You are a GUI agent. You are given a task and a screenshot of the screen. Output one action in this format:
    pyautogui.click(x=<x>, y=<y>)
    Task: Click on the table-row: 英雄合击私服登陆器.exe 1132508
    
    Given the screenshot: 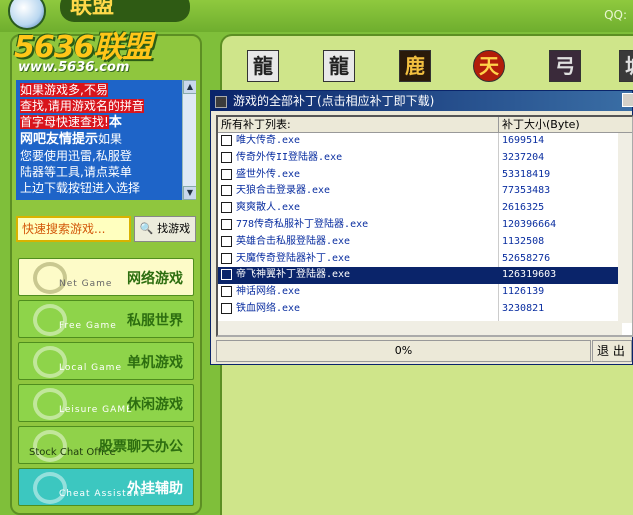 What is the action you would take?
    pyautogui.click(x=420, y=242)
    